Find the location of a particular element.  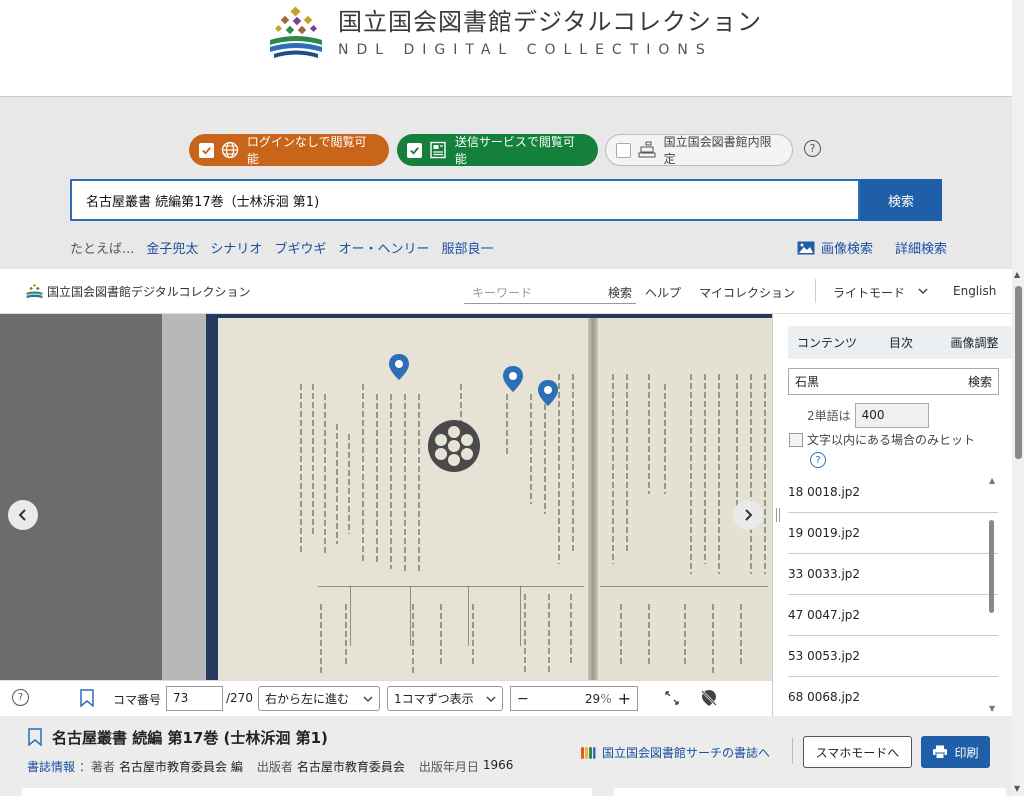

within-checkbox is located at coordinates (796, 439).